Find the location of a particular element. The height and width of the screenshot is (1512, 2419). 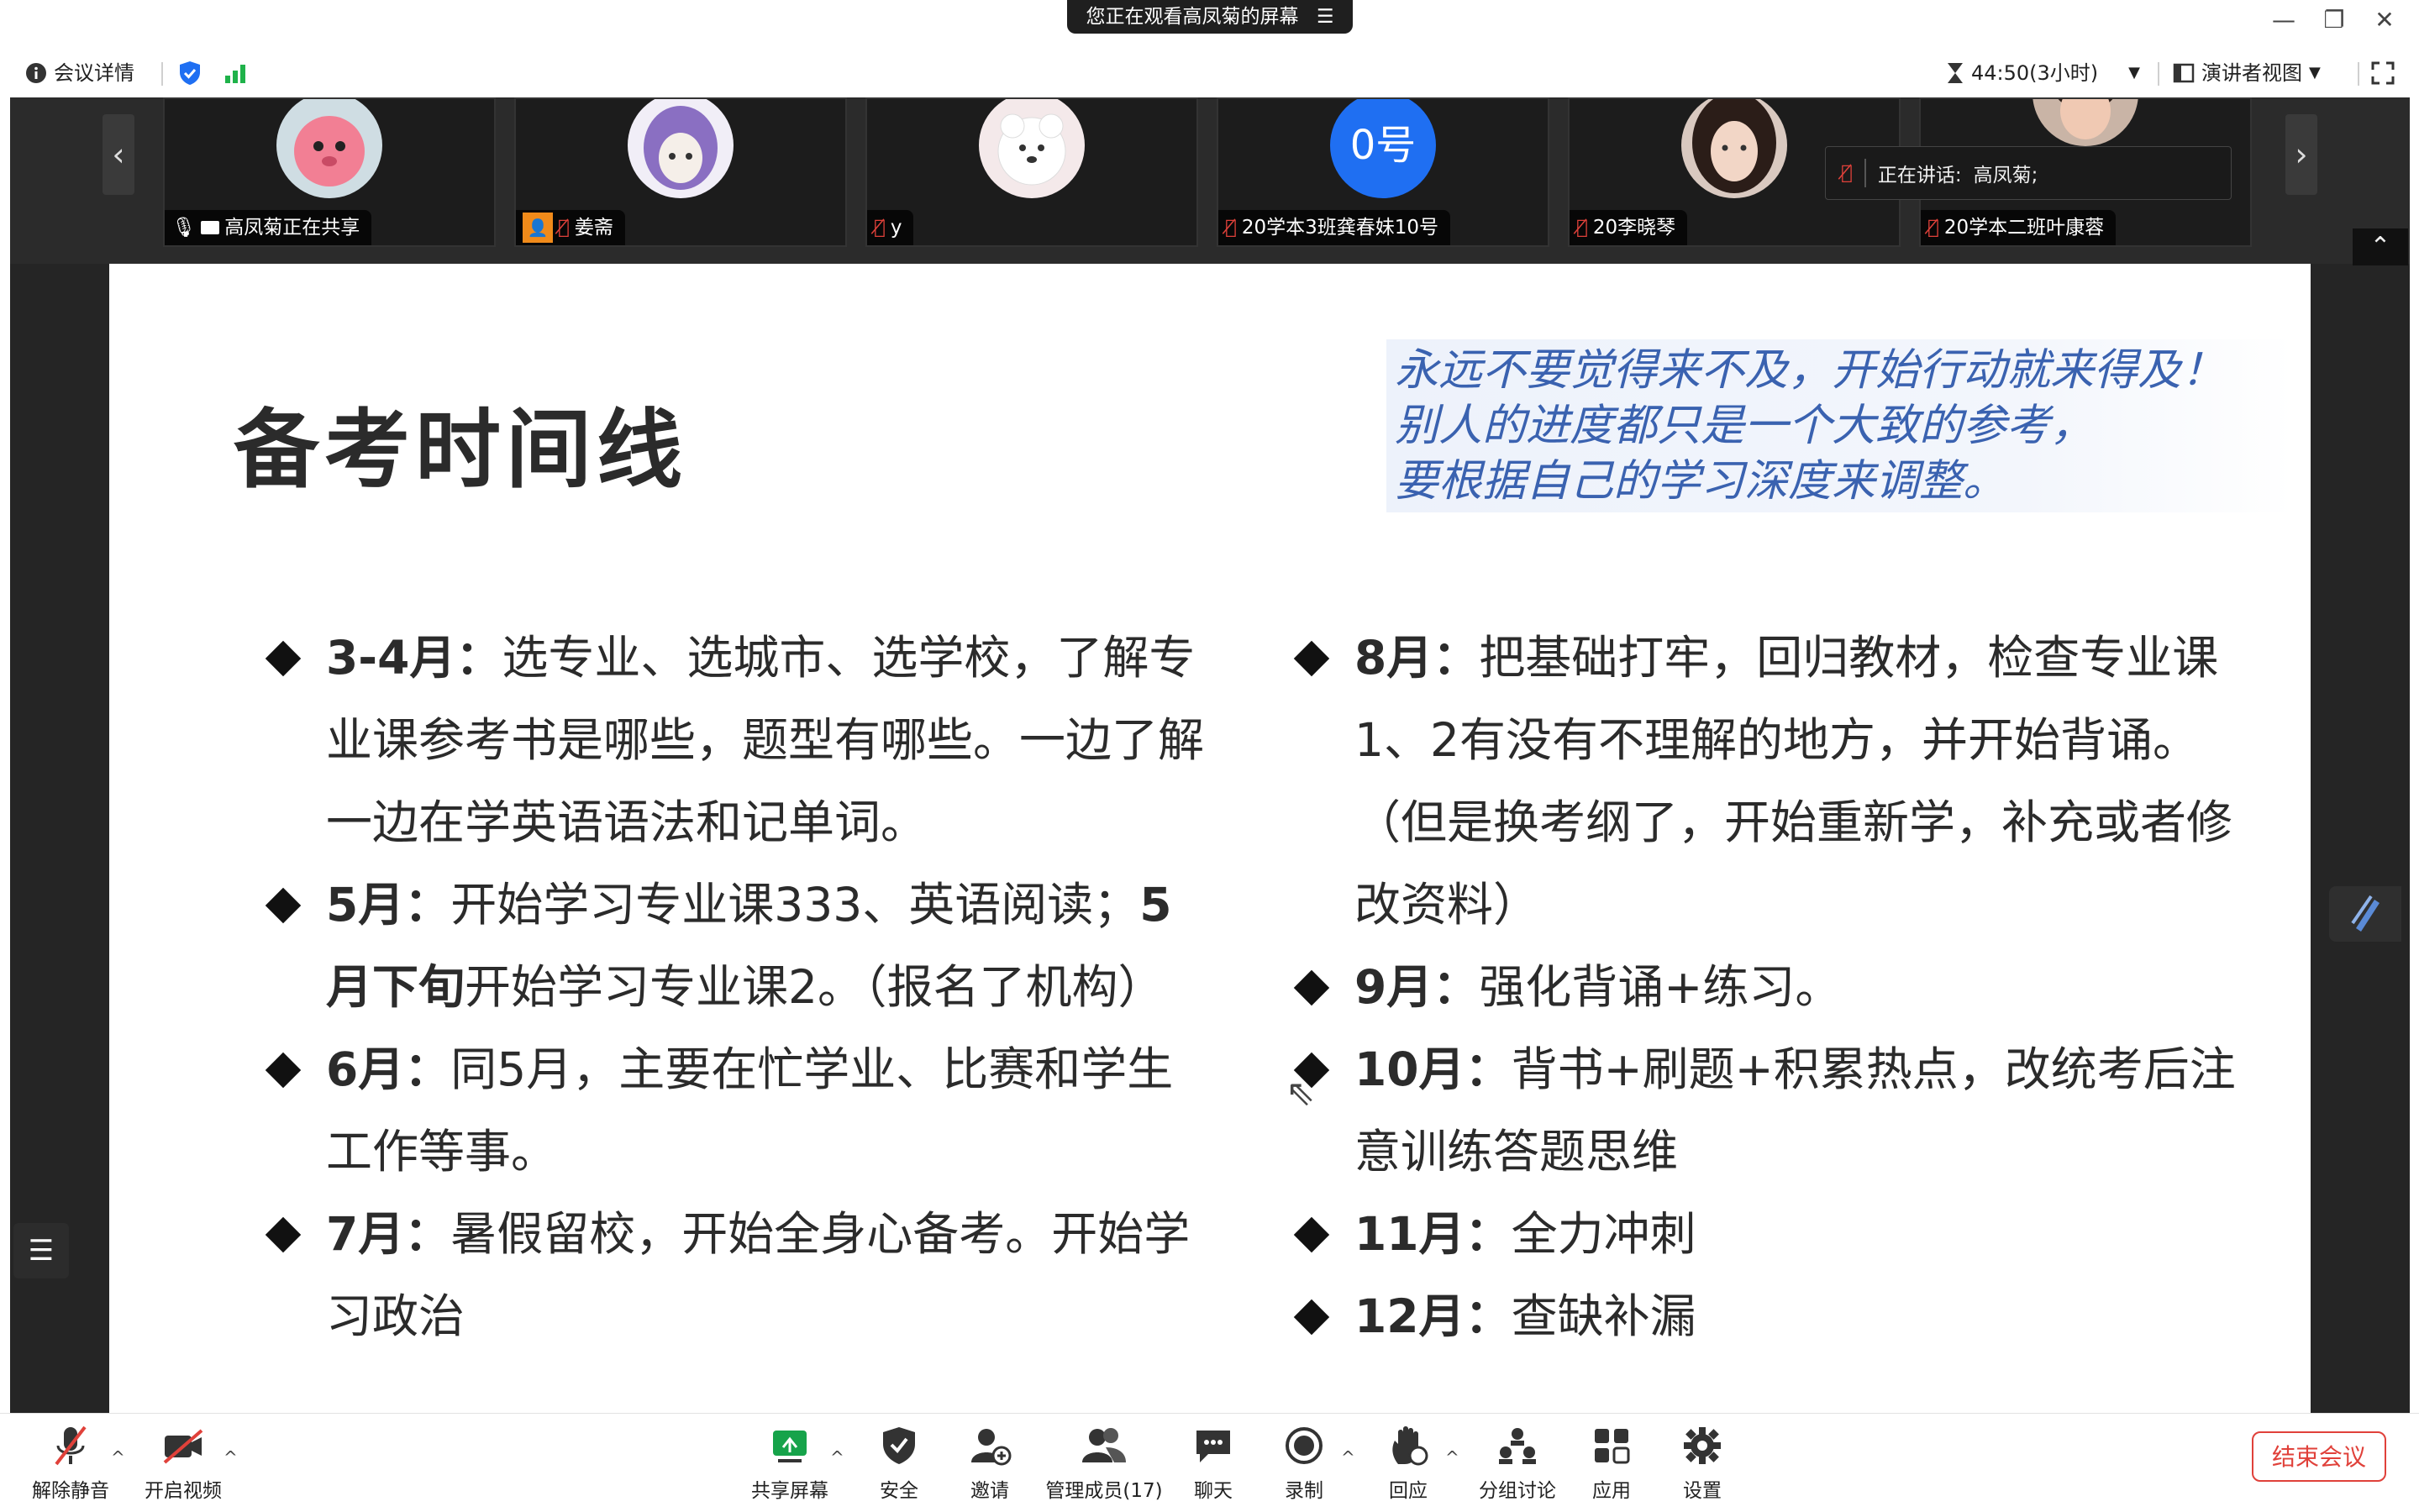

shield-icon is located at coordinates (899, 1445).